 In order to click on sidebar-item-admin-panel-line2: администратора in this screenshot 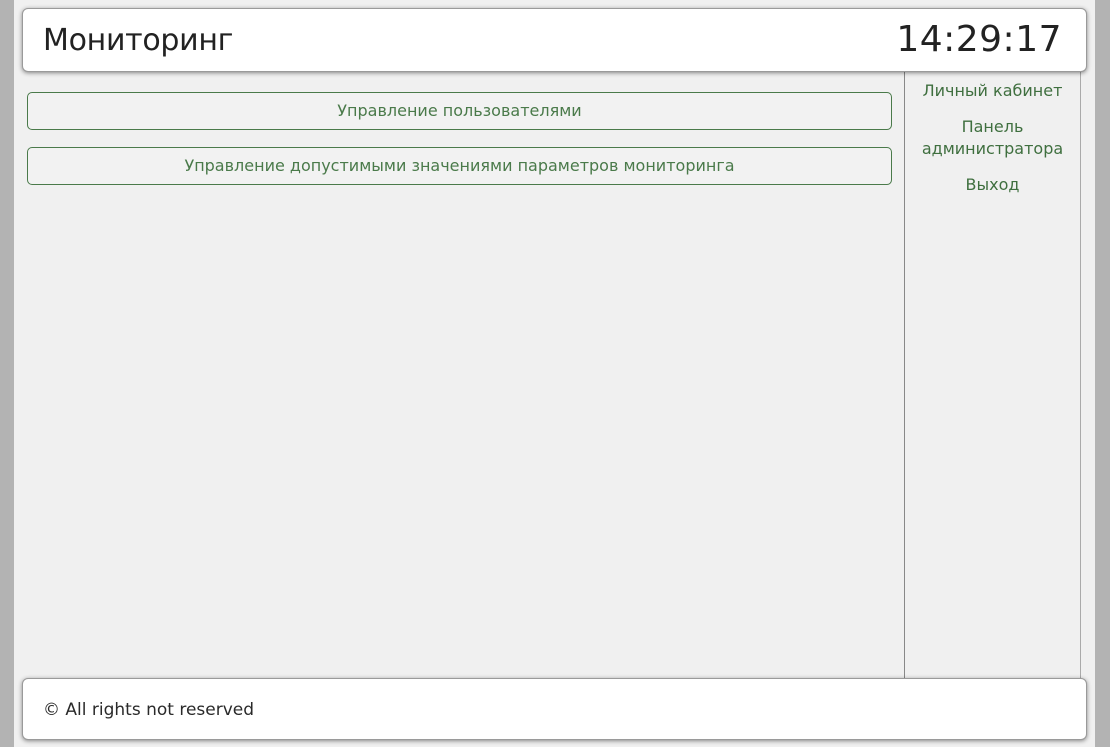, I will do `click(992, 148)`.